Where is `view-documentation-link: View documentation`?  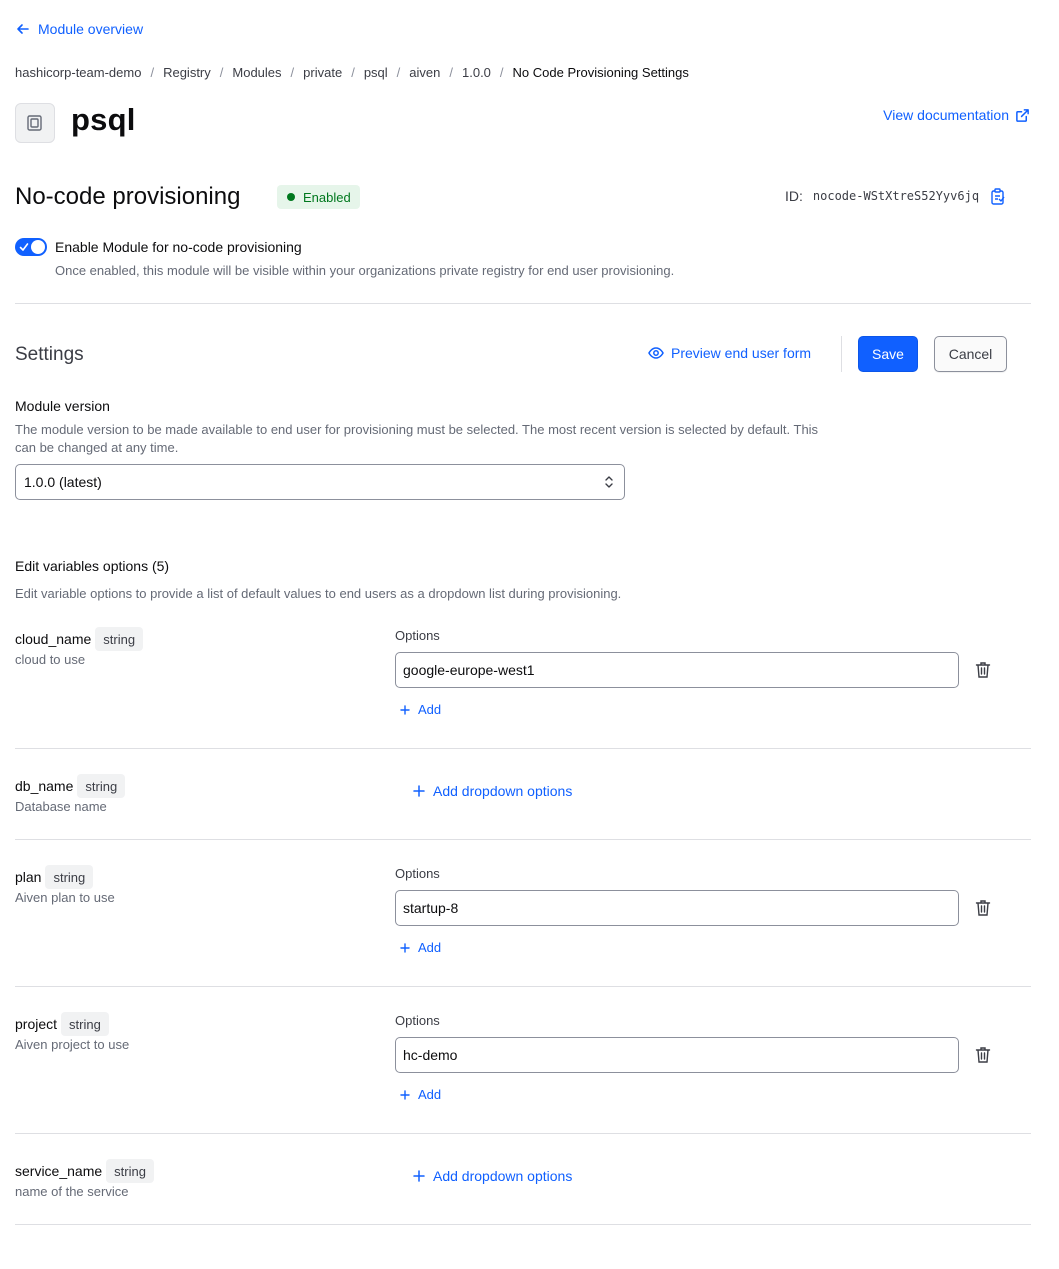 view-documentation-link: View documentation is located at coordinates (956, 115).